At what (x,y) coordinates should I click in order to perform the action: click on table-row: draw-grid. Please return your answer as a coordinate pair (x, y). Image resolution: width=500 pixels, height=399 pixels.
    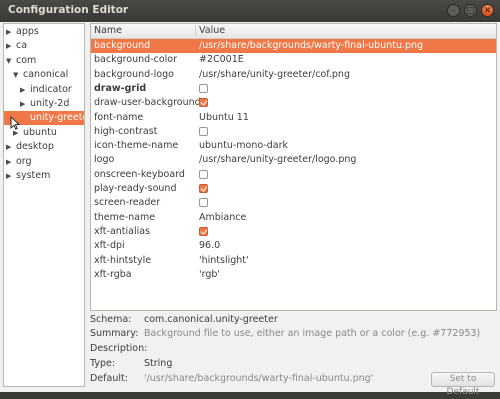
    Looking at the image, I should click on (293, 89).